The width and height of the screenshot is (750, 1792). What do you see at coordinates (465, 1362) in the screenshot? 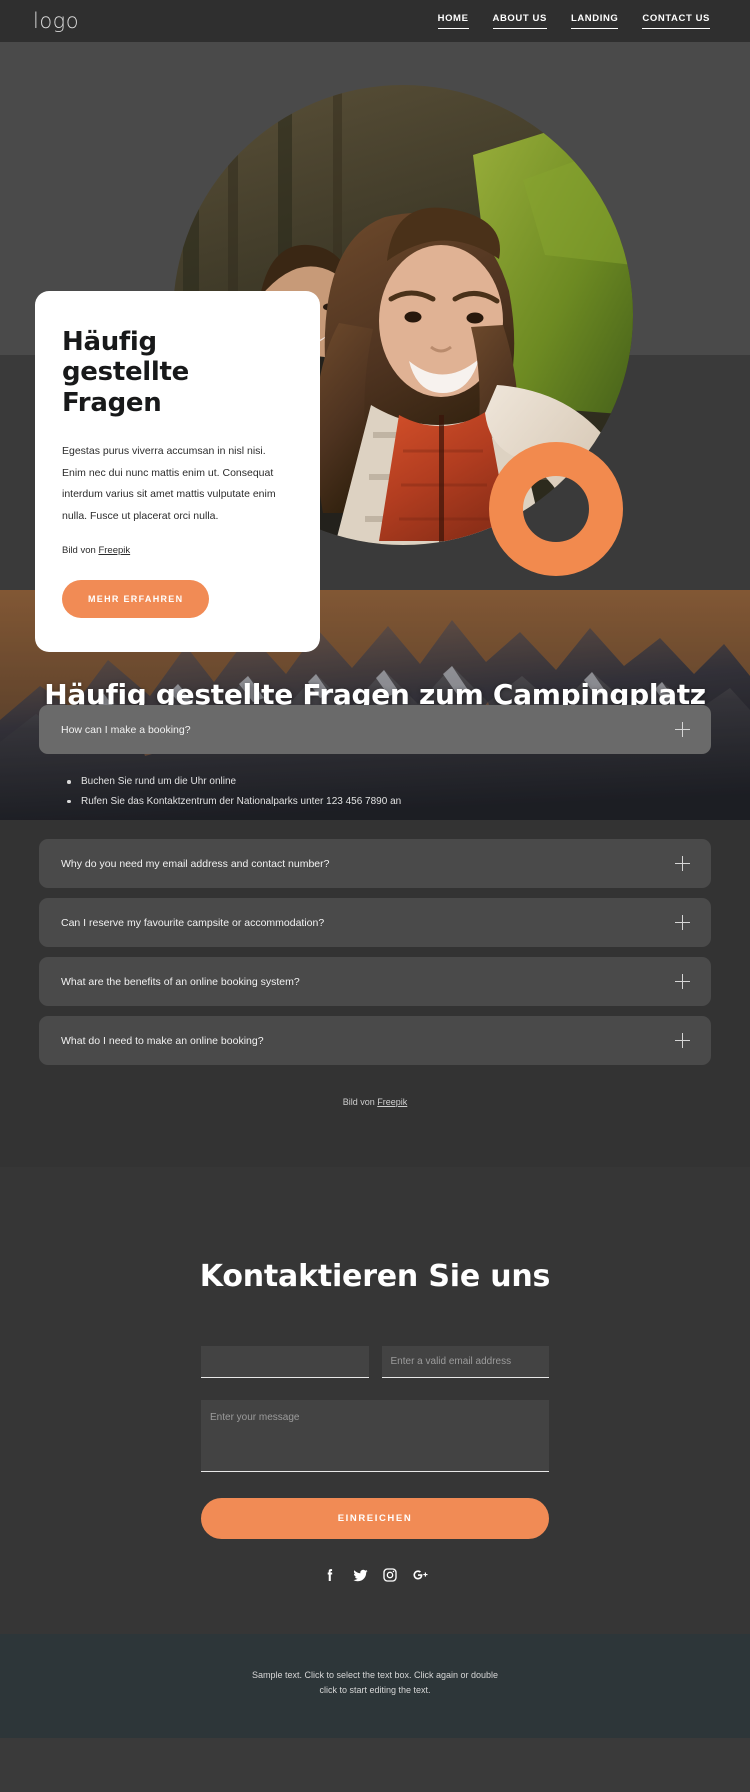
I see `email-field` at bounding box center [465, 1362].